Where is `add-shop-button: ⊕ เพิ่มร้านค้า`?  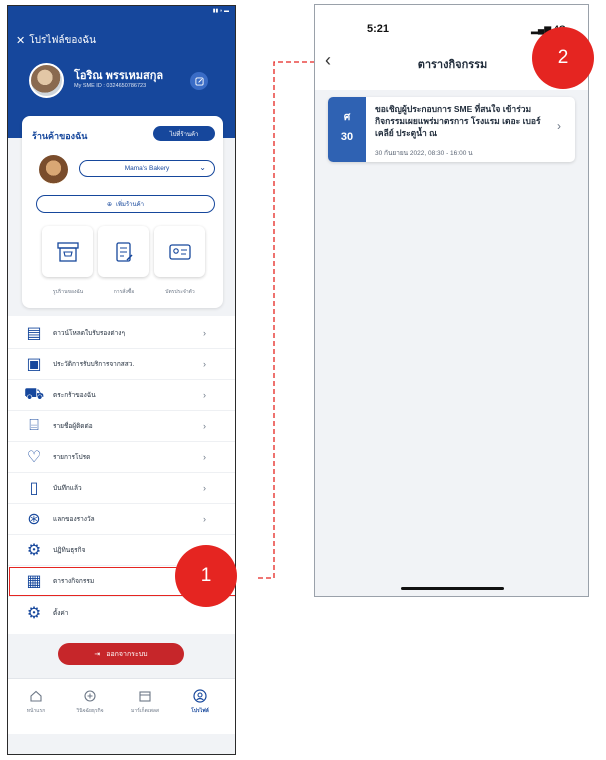
add-shop-button: ⊕ เพิ่มร้านค้า is located at coordinates (125, 204).